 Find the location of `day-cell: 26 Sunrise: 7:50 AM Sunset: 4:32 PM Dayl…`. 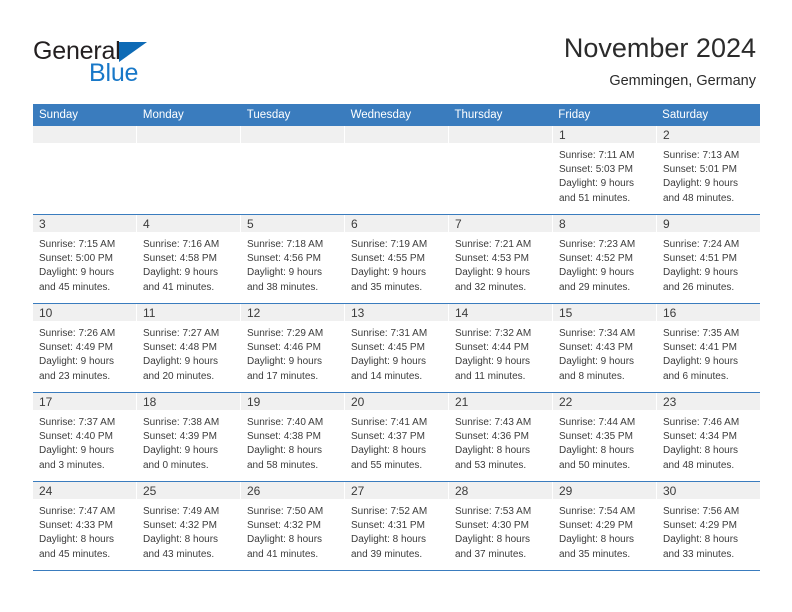

day-cell: 26 Sunrise: 7:50 AM Sunset: 4:32 PM Dayl… is located at coordinates (293, 526).